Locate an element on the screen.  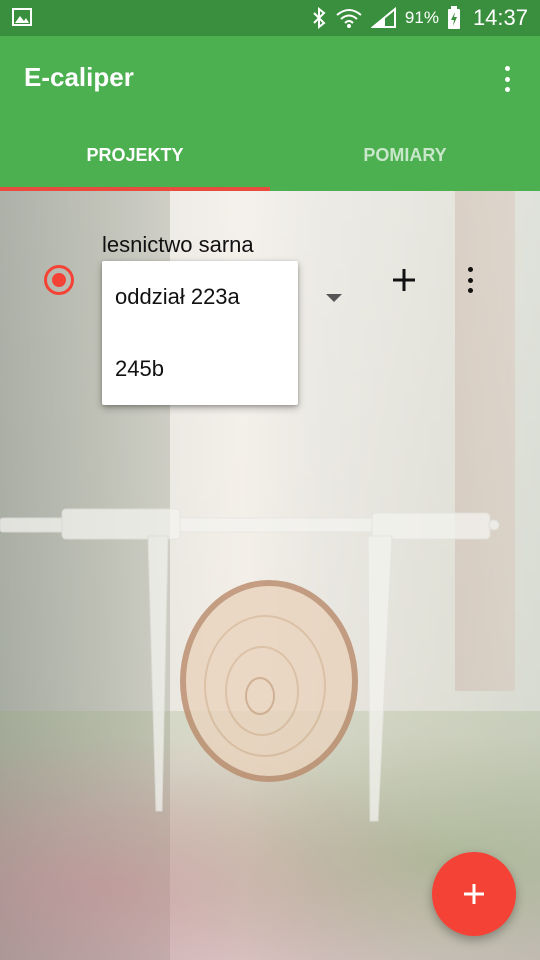
tab-bar: PROJEKTY POMIARY is located at coordinates (270, 155).